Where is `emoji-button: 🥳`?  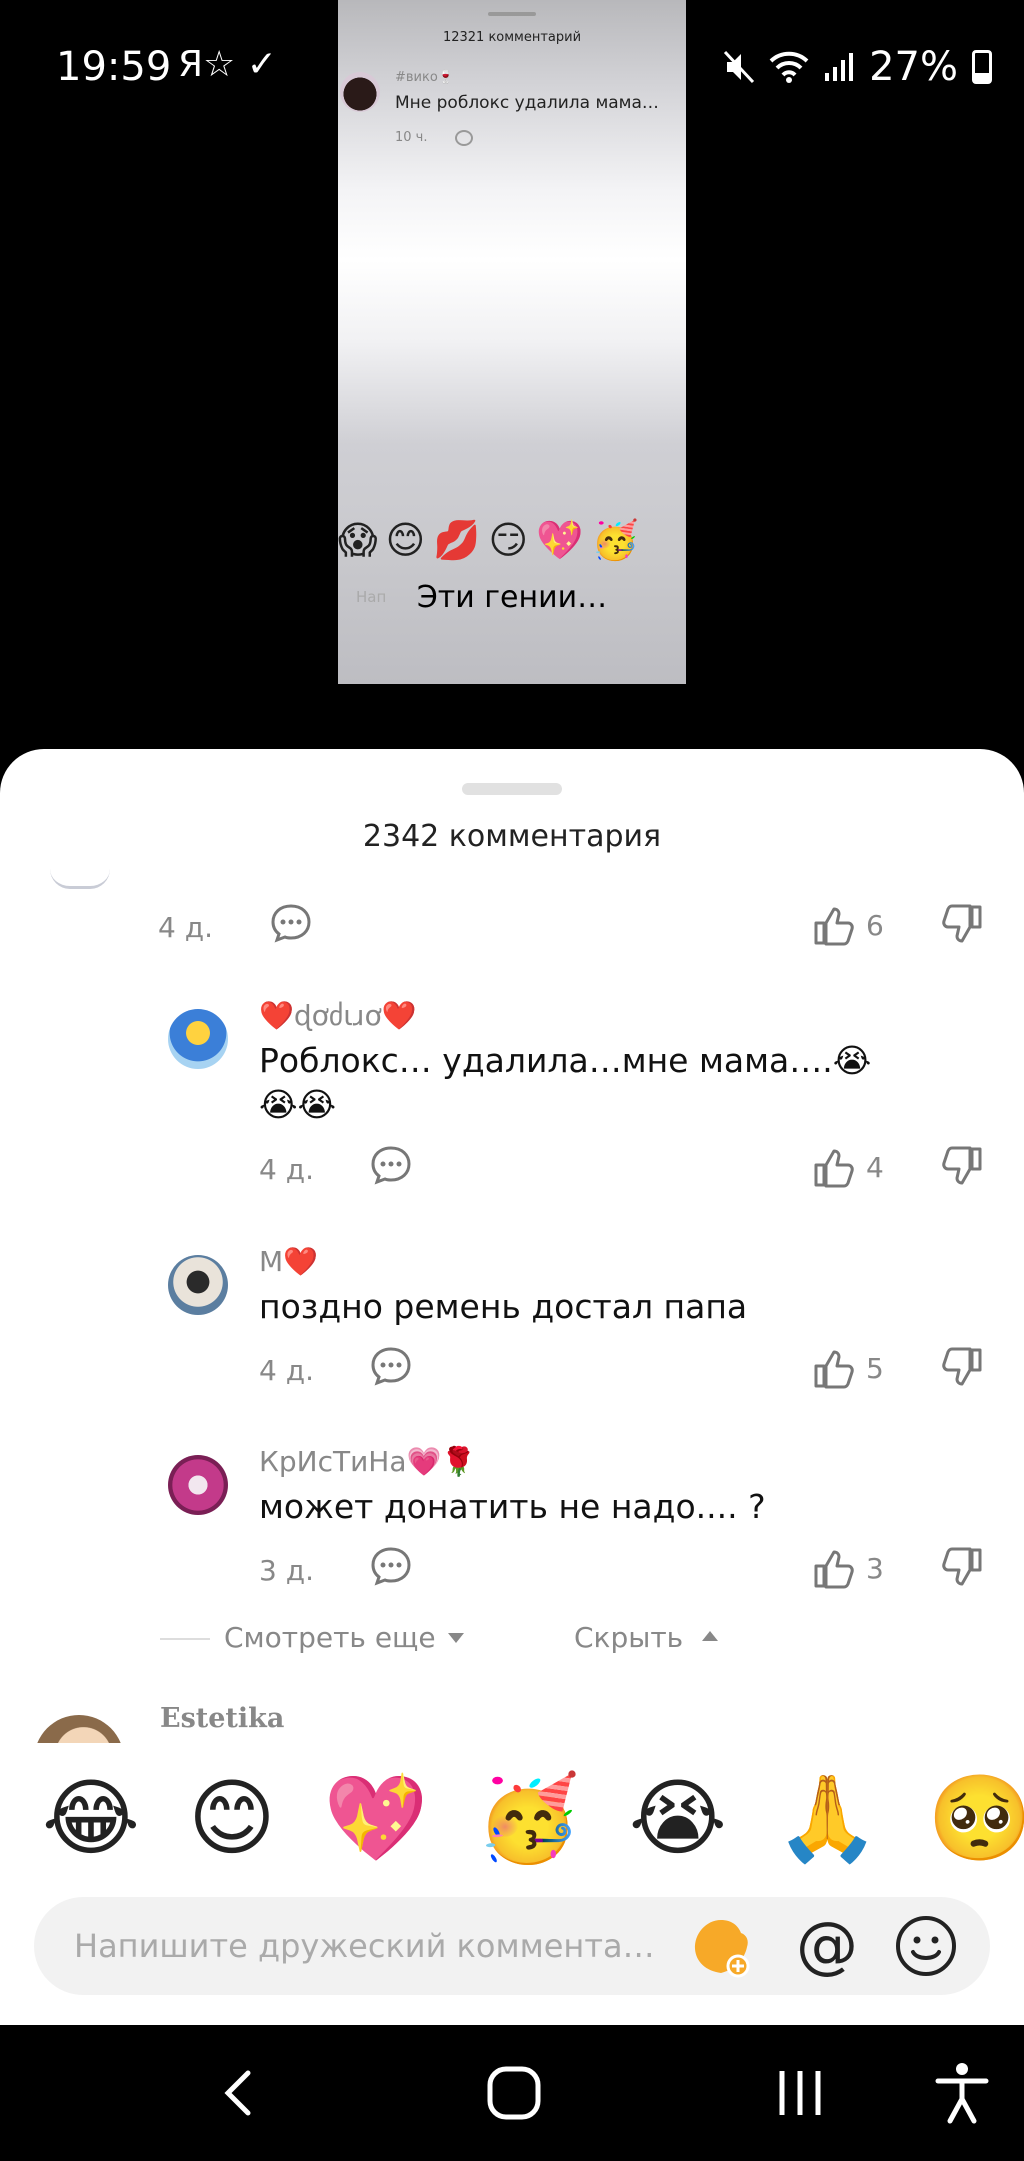 emoji-button: 🥳 is located at coordinates (528, 1818).